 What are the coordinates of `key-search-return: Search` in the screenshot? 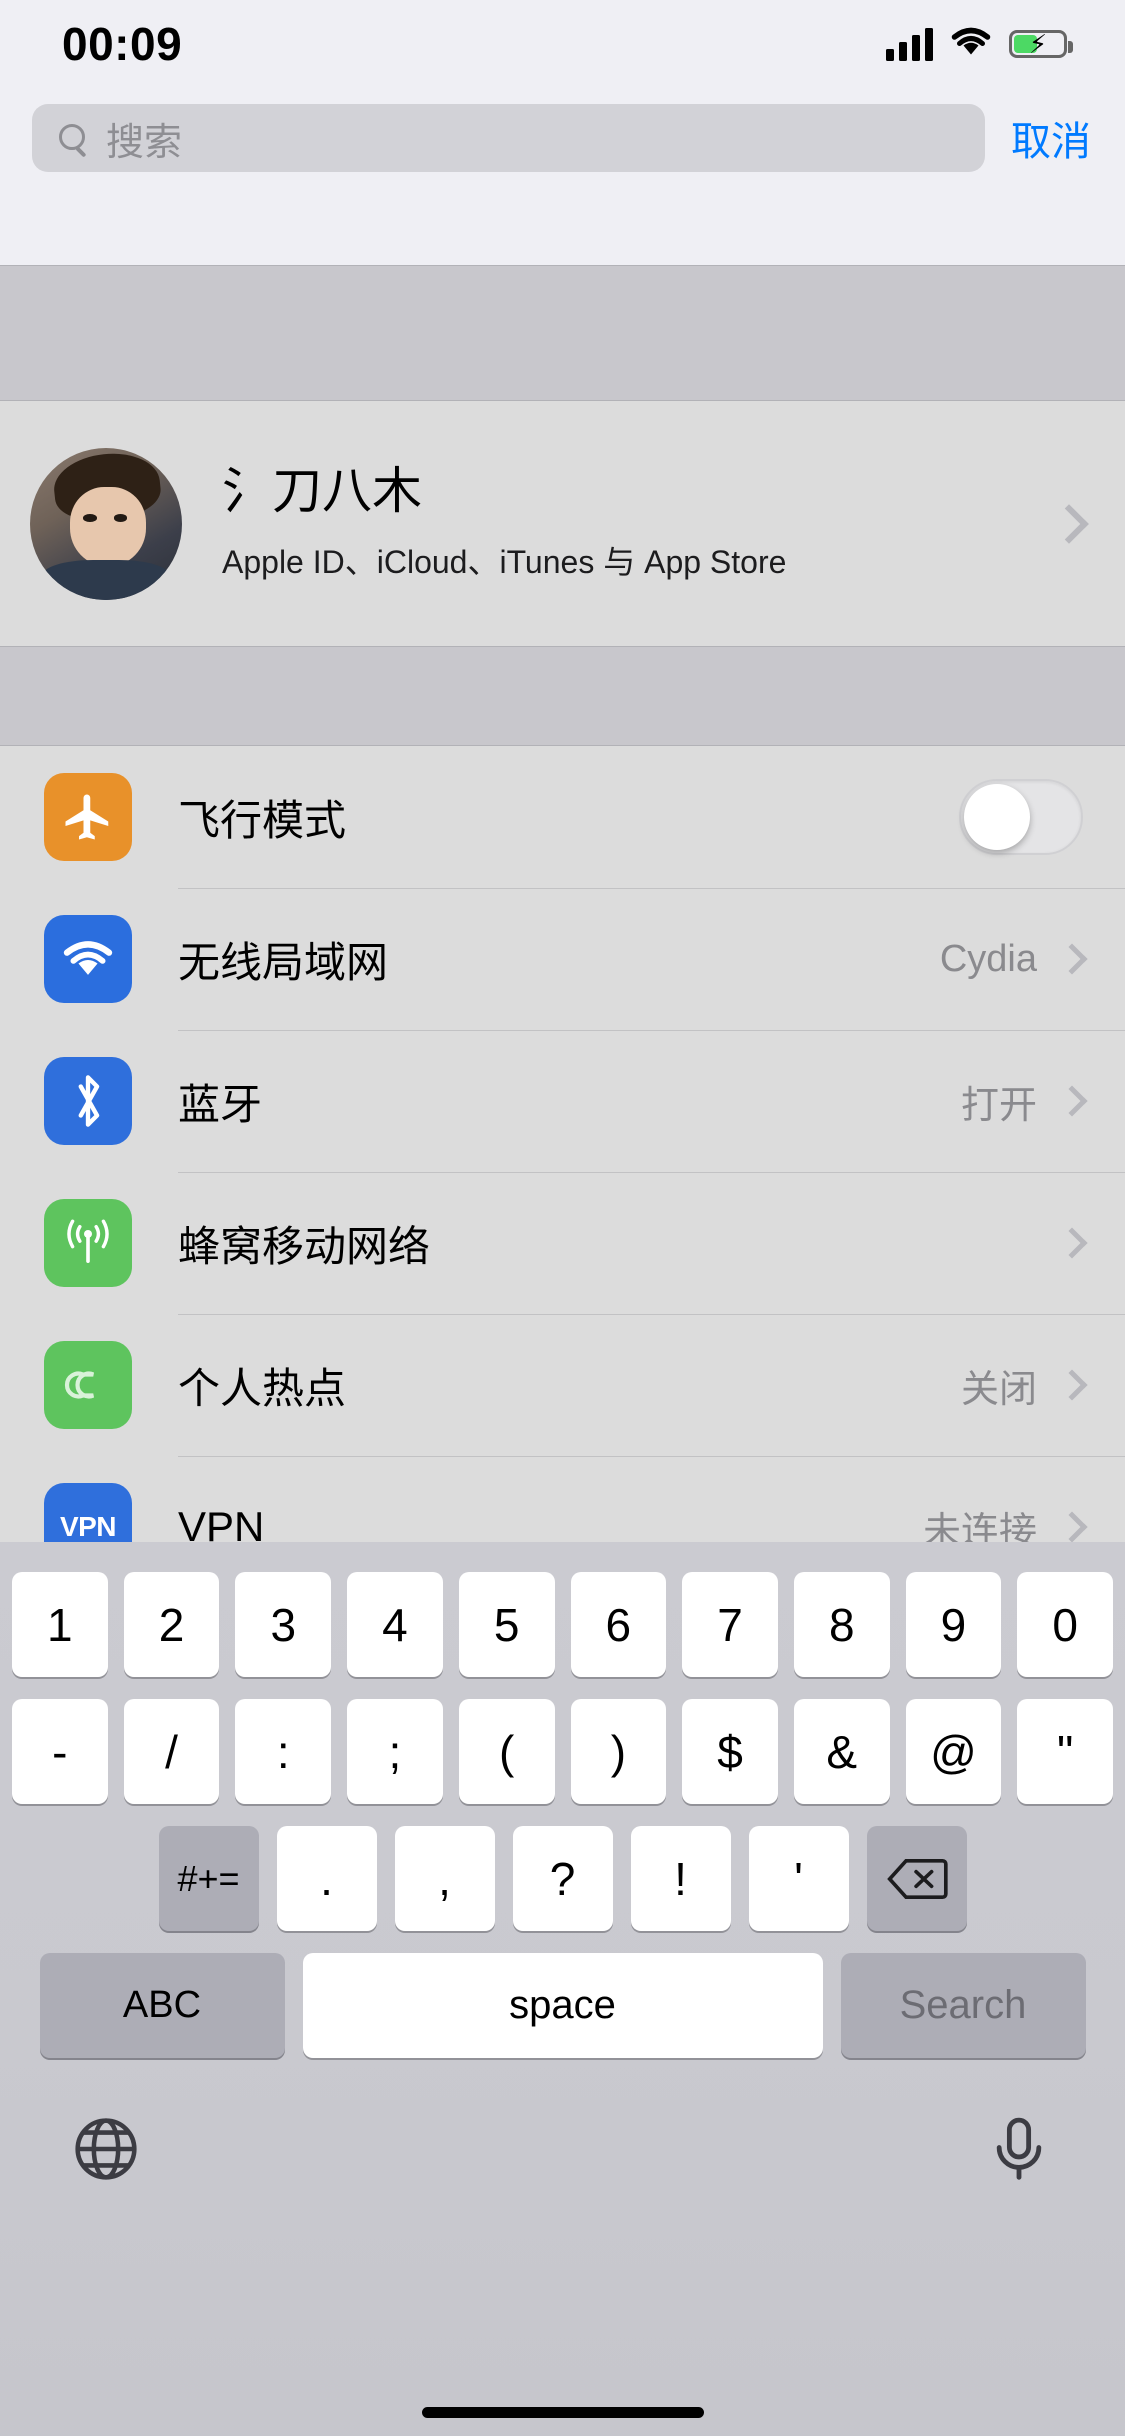 It's located at (963, 2005).